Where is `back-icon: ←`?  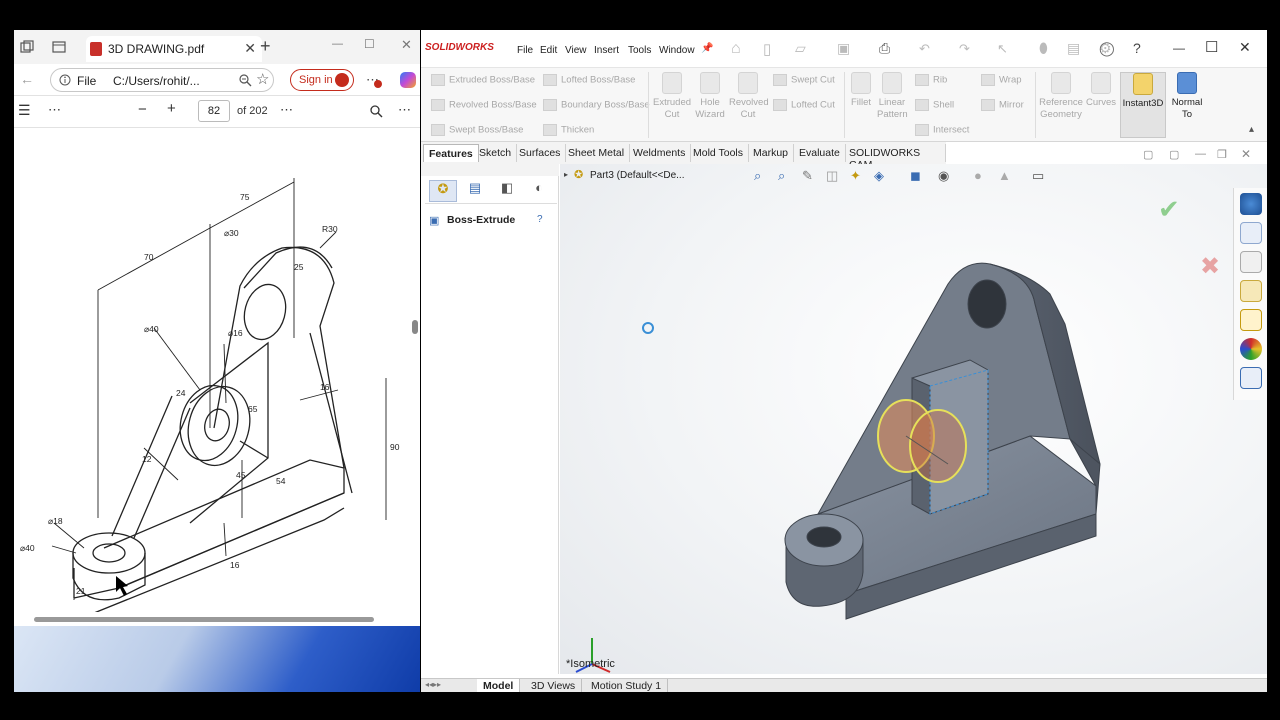
back-icon: ← is located at coordinates (27, 79).